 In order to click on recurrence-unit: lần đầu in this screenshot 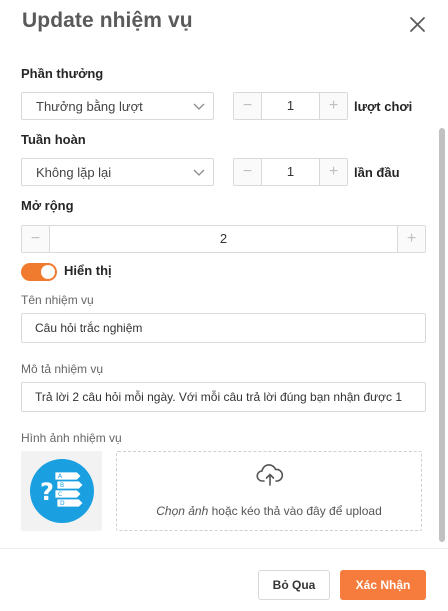, I will do `click(377, 172)`.